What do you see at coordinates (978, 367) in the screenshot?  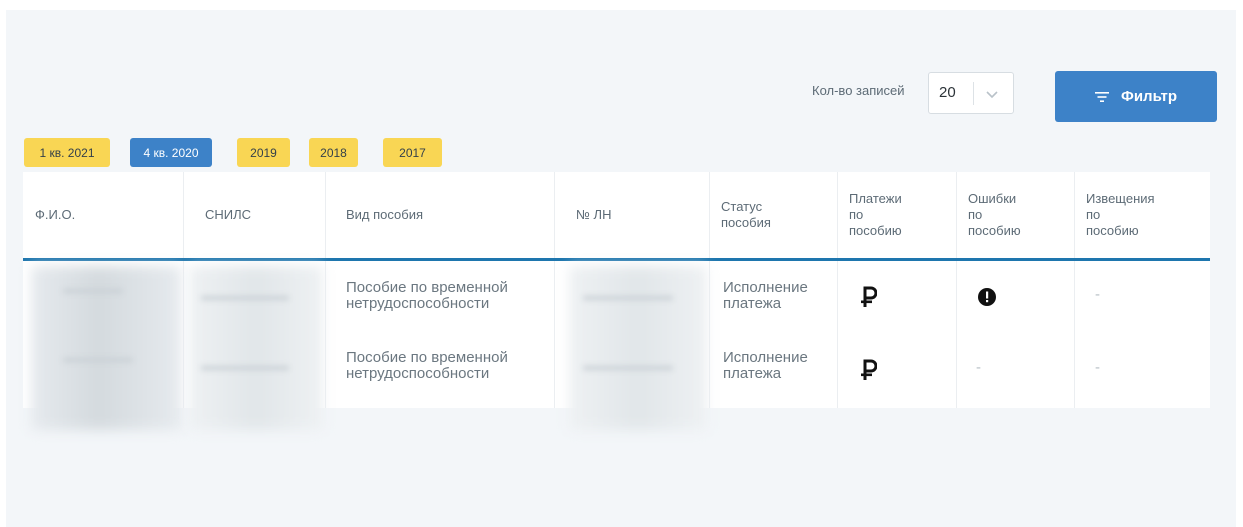 I see `table-row-2-errors: -` at bounding box center [978, 367].